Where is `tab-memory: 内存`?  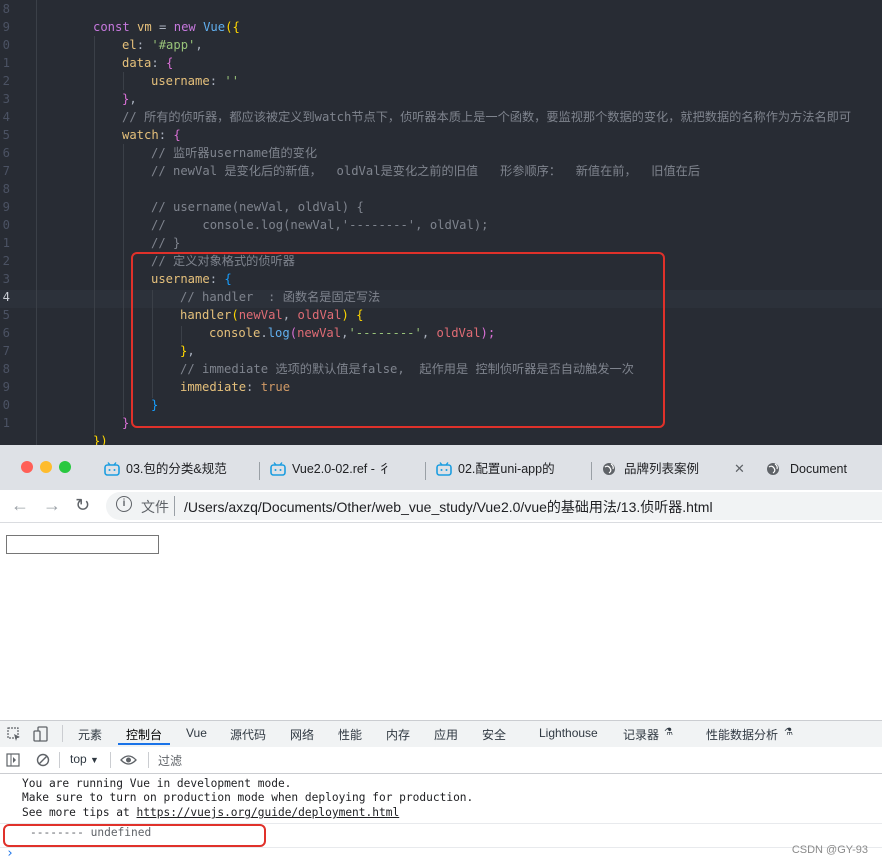
tab-memory: 内存 is located at coordinates (398, 734).